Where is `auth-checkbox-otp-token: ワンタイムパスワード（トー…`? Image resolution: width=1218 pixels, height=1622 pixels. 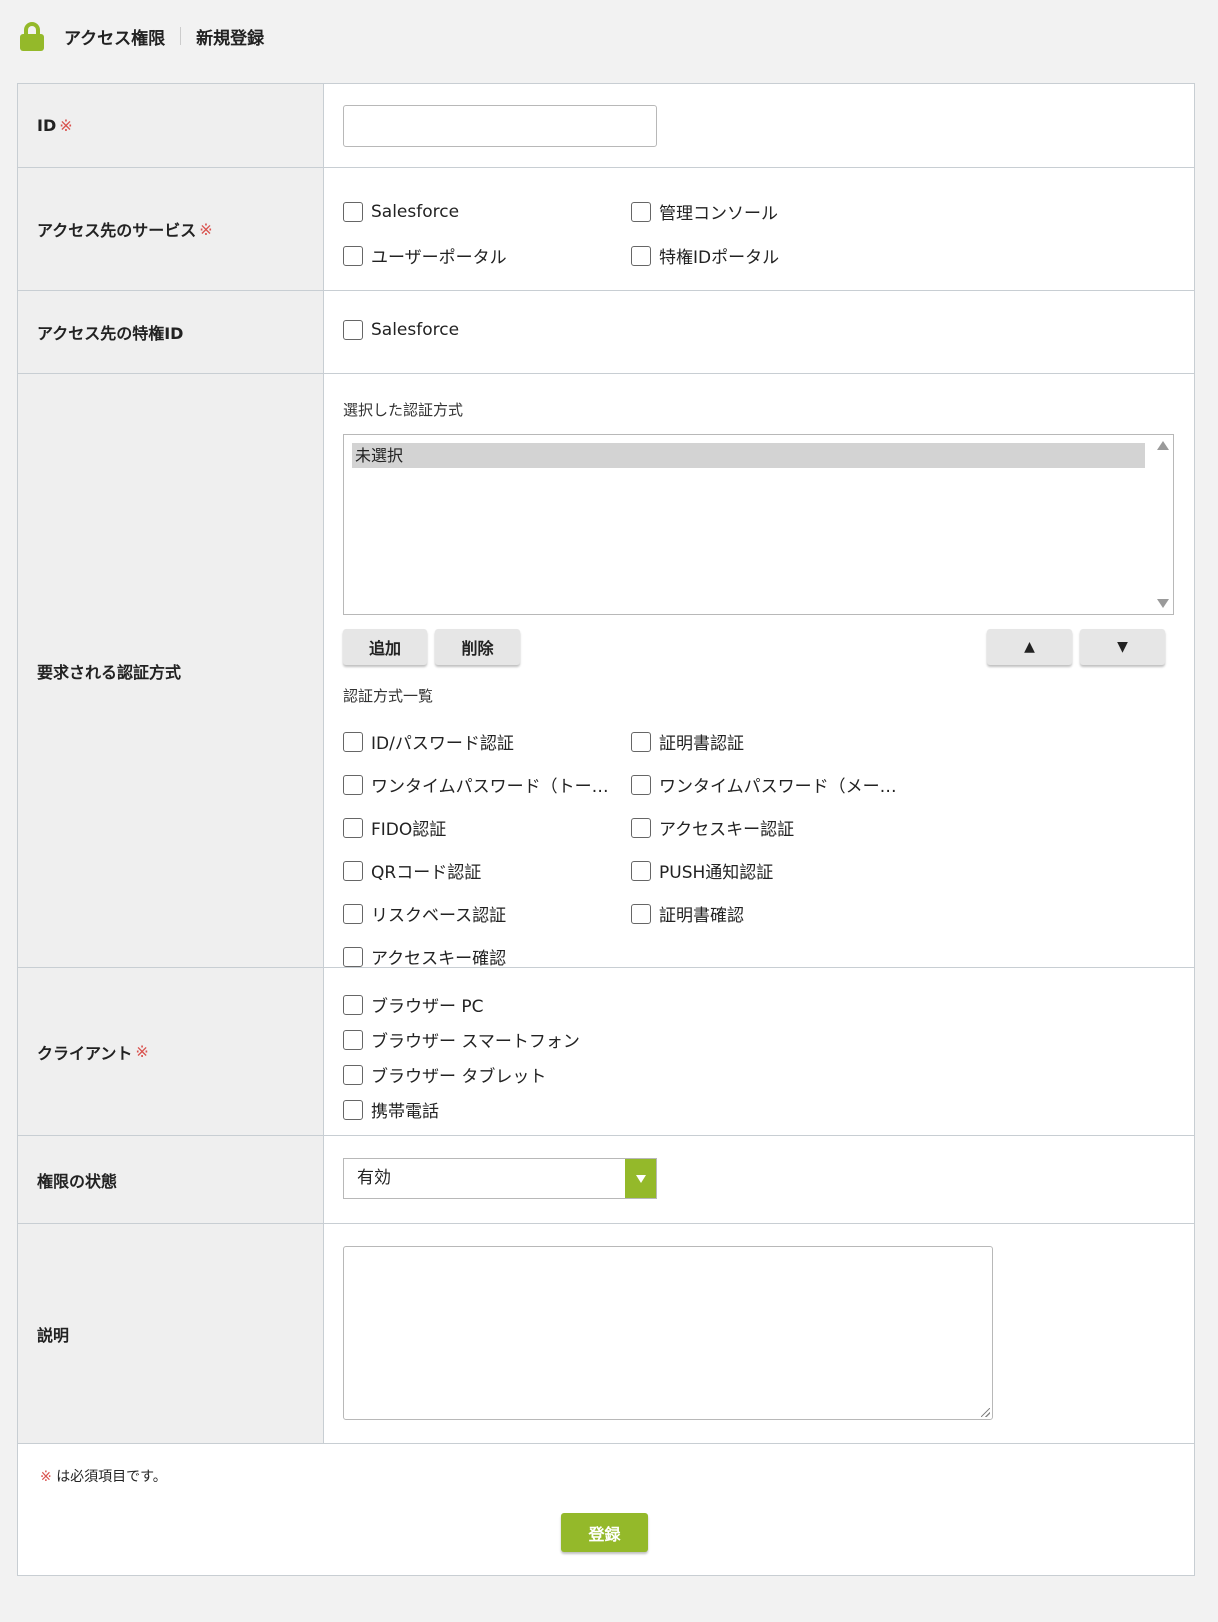
auth-checkbox-otp-token: ワンタイムパスワード（トー… is located at coordinates (487, 784).